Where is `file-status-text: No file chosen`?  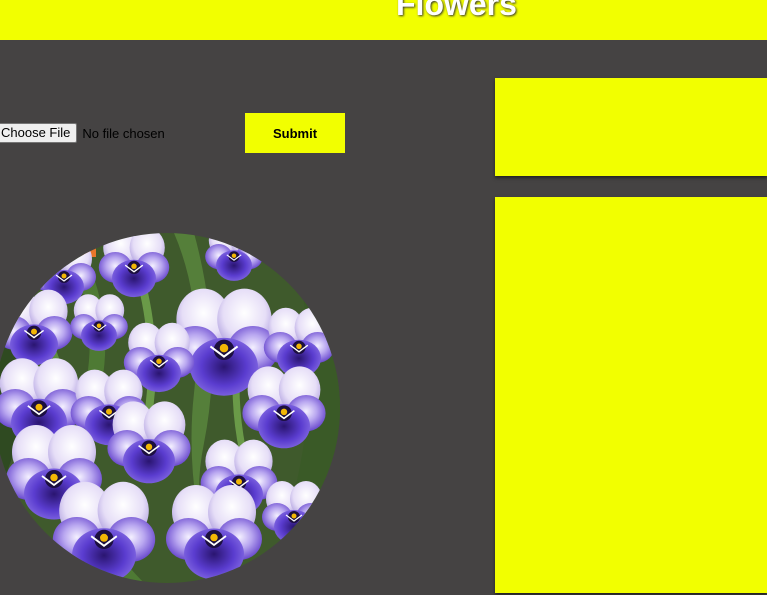
file-status-text: No file chosen is located at coordinates (123, 133).